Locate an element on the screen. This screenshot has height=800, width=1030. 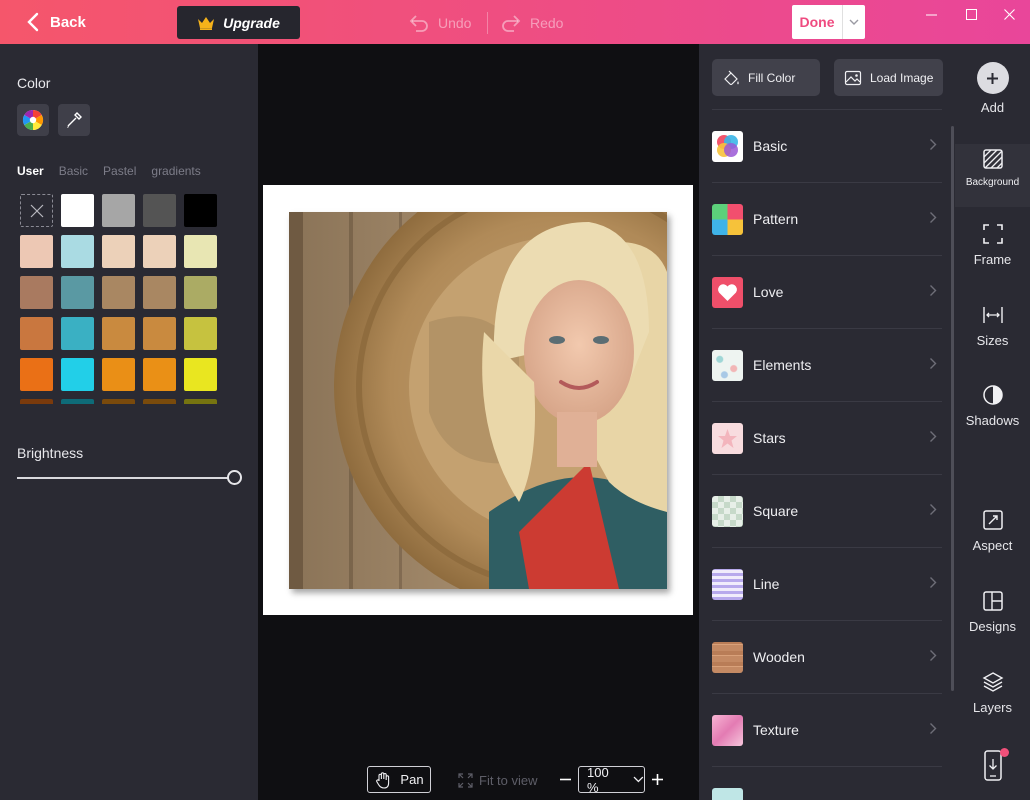
rail-aspect: Aspect is located at coordinates (992, 530).